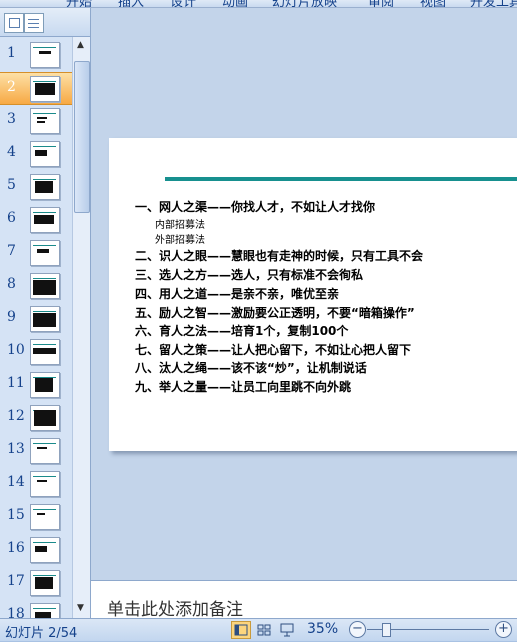  Describe the element at coordinates (241, 630) in the screenshot. I see `normal-view-button` at that location.